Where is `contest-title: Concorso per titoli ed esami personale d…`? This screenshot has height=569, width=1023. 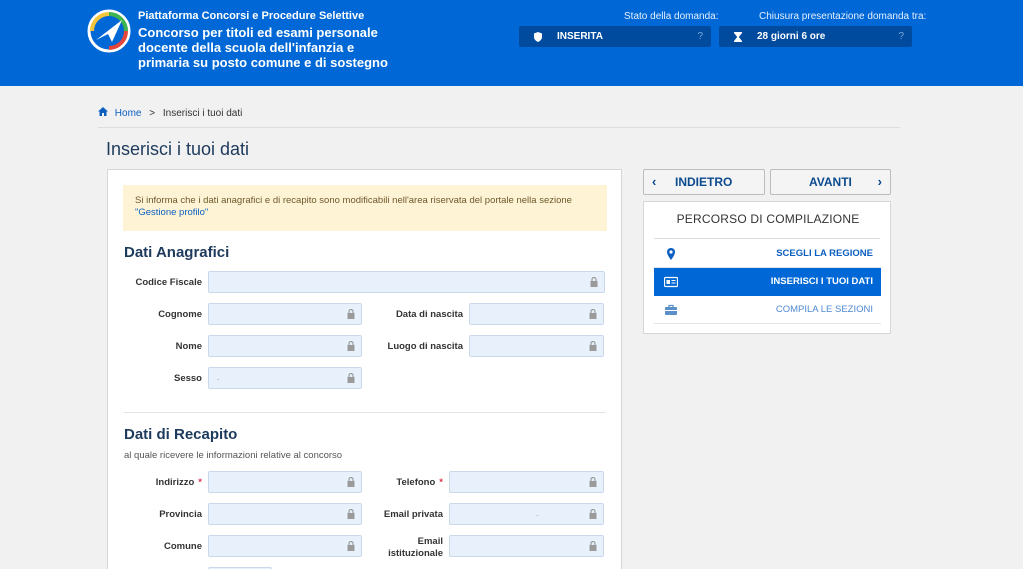
contest-title: Concorso per titoli ed esami personale d… is located at coordinates (263, 47).